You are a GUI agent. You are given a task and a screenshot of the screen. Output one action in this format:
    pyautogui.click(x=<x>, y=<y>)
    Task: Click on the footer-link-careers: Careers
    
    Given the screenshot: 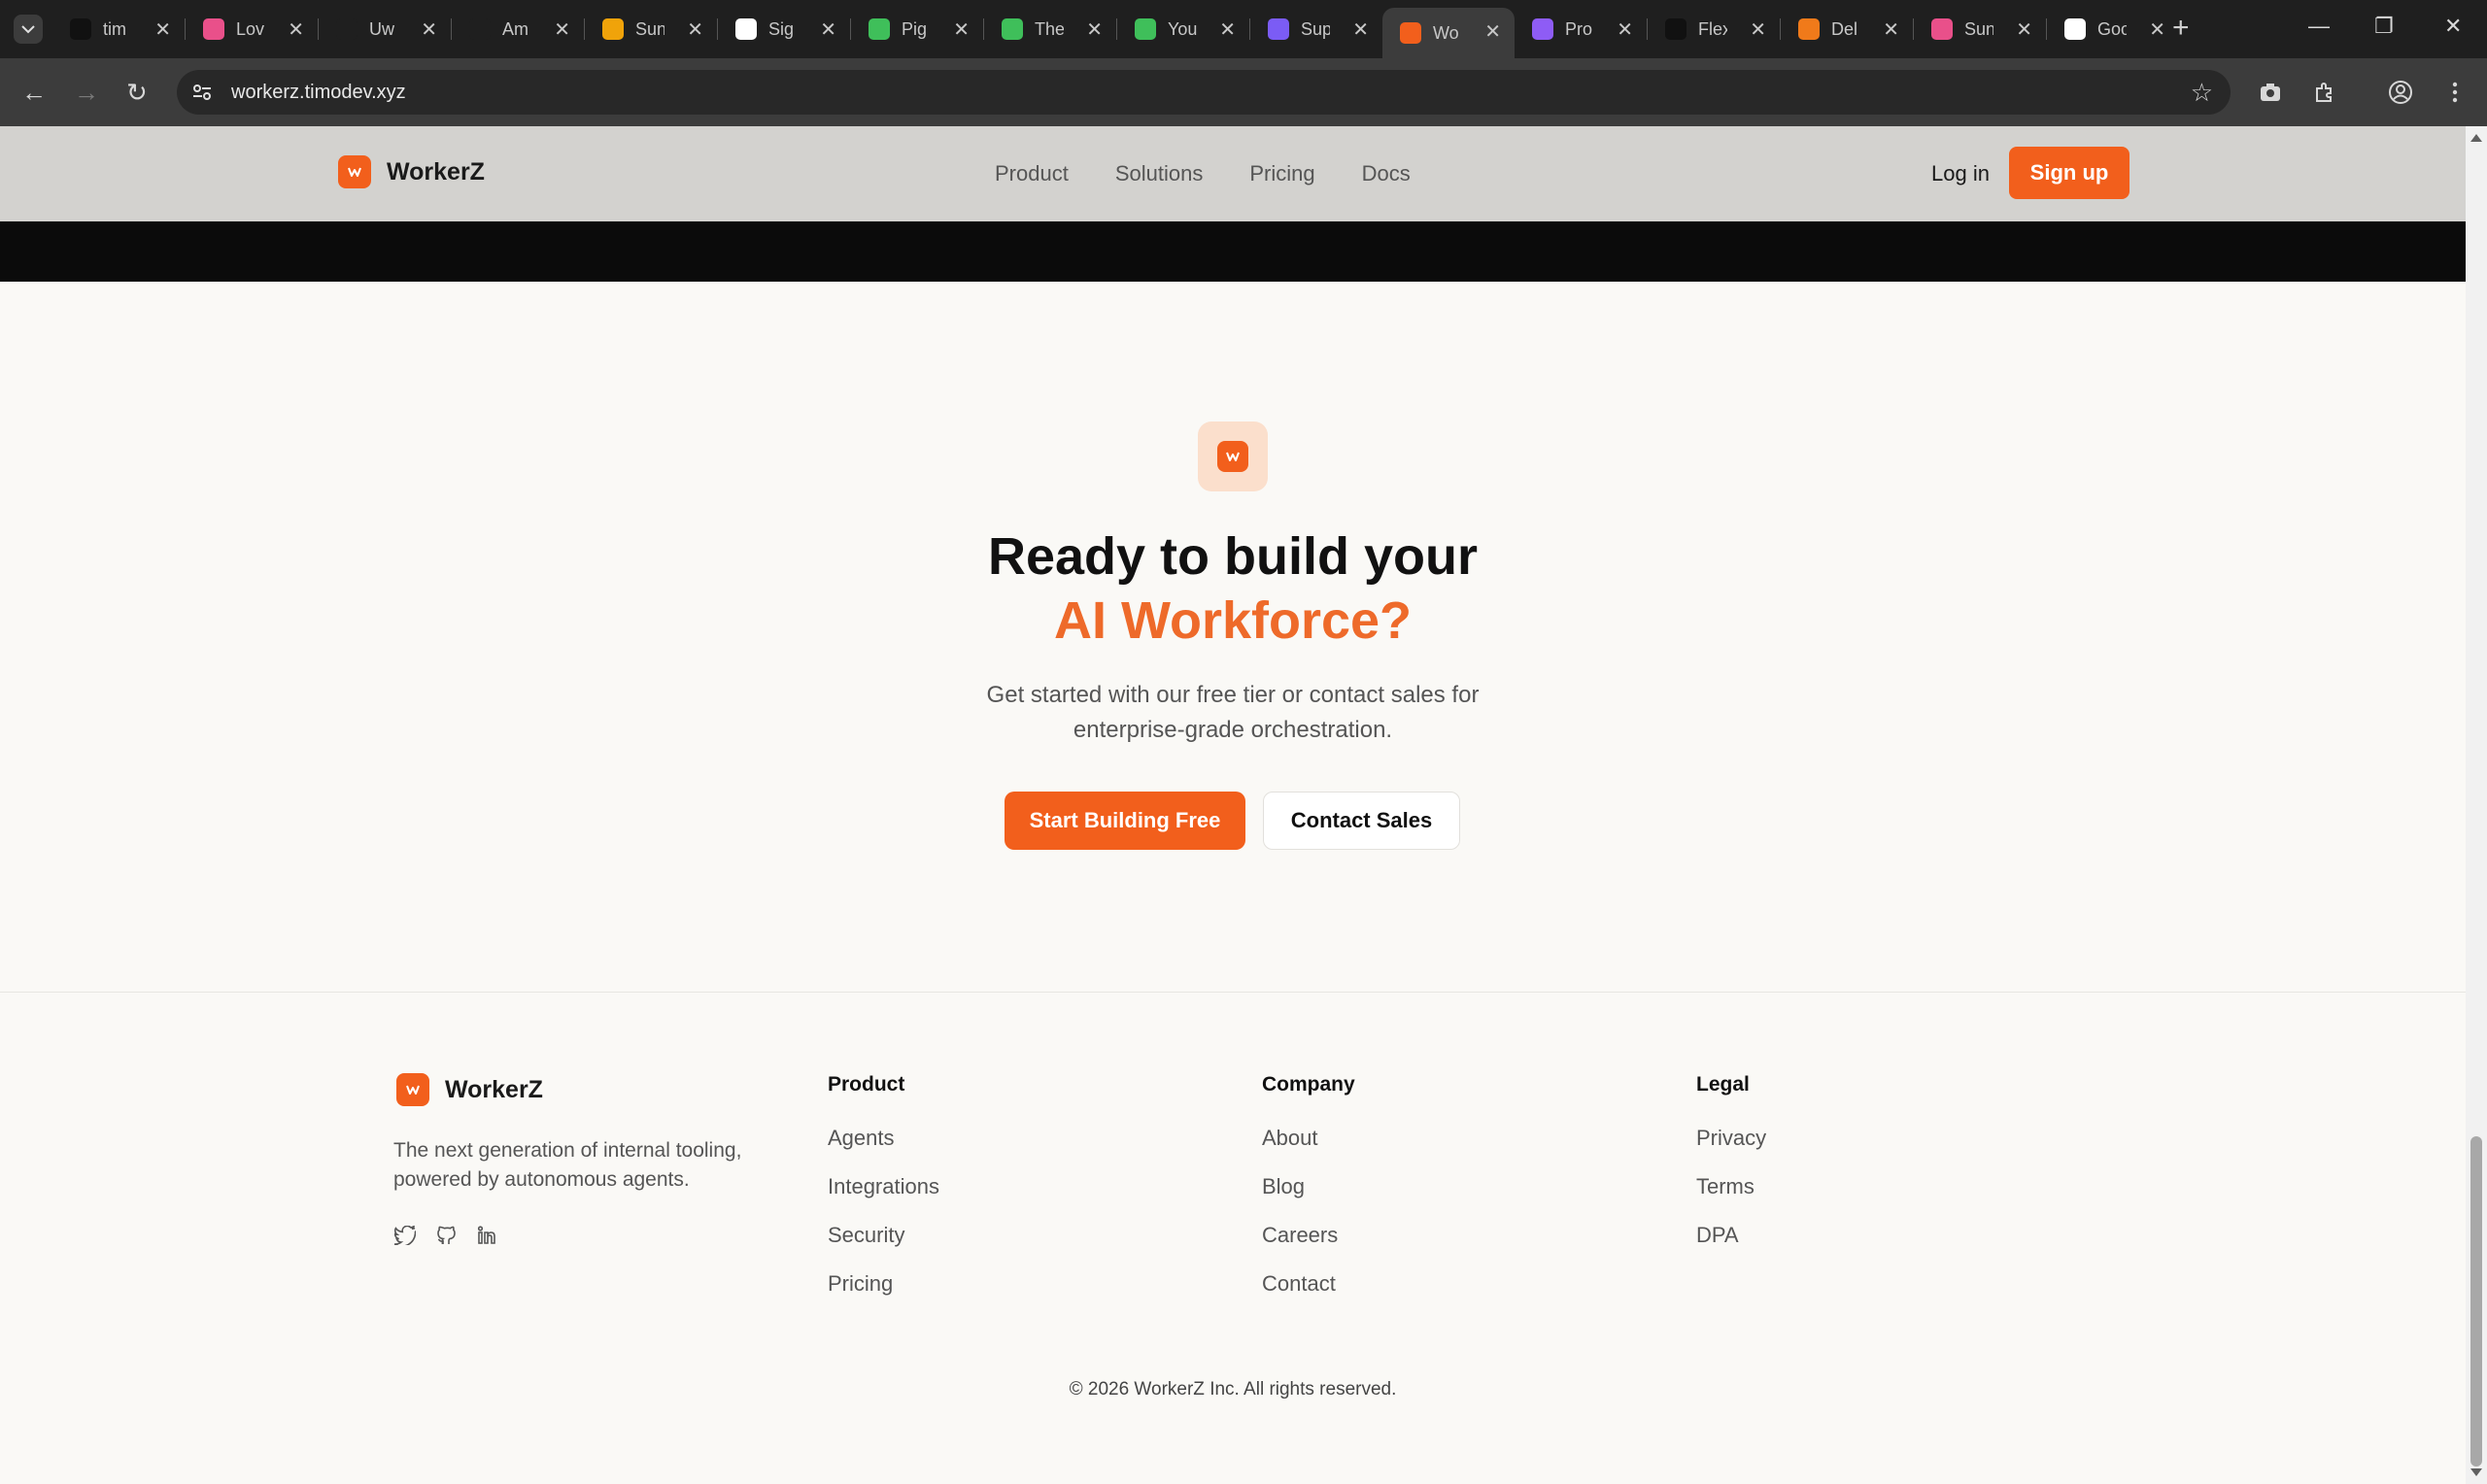 What is the action you would take?
    pyautogui.click(x=1308, y=1235)
    